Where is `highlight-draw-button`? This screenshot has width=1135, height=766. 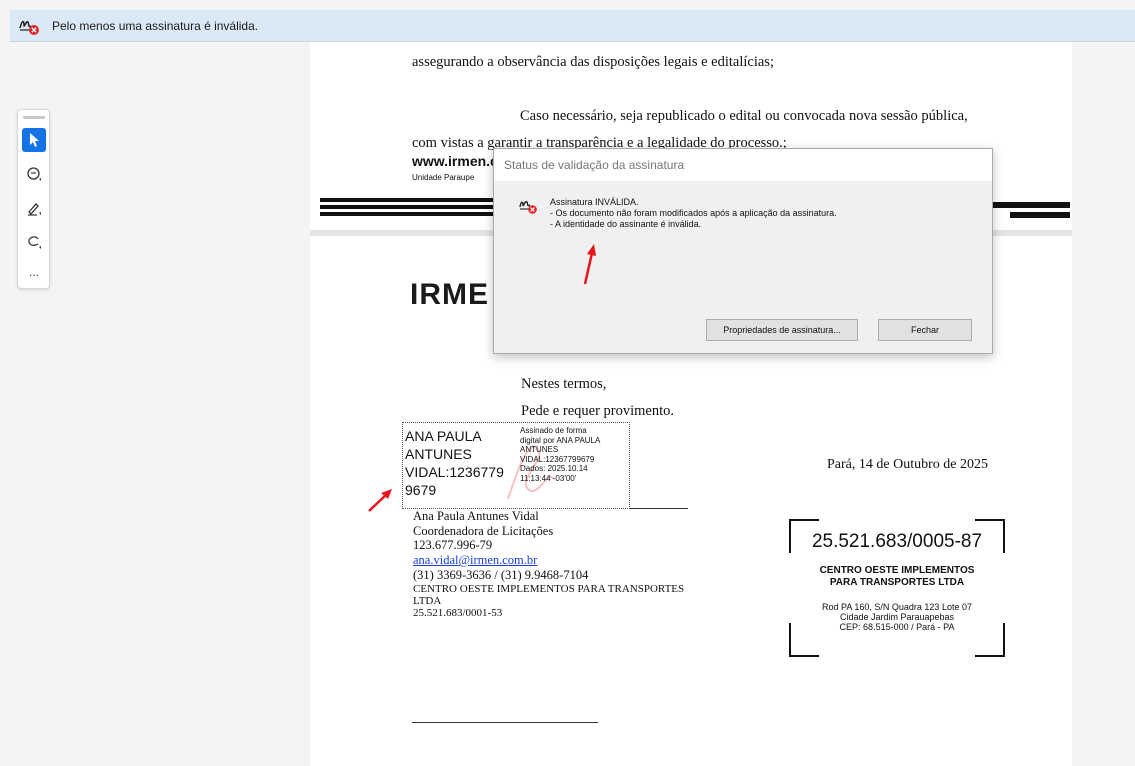
highlight-draw-button is located at coordinates (34, 208).